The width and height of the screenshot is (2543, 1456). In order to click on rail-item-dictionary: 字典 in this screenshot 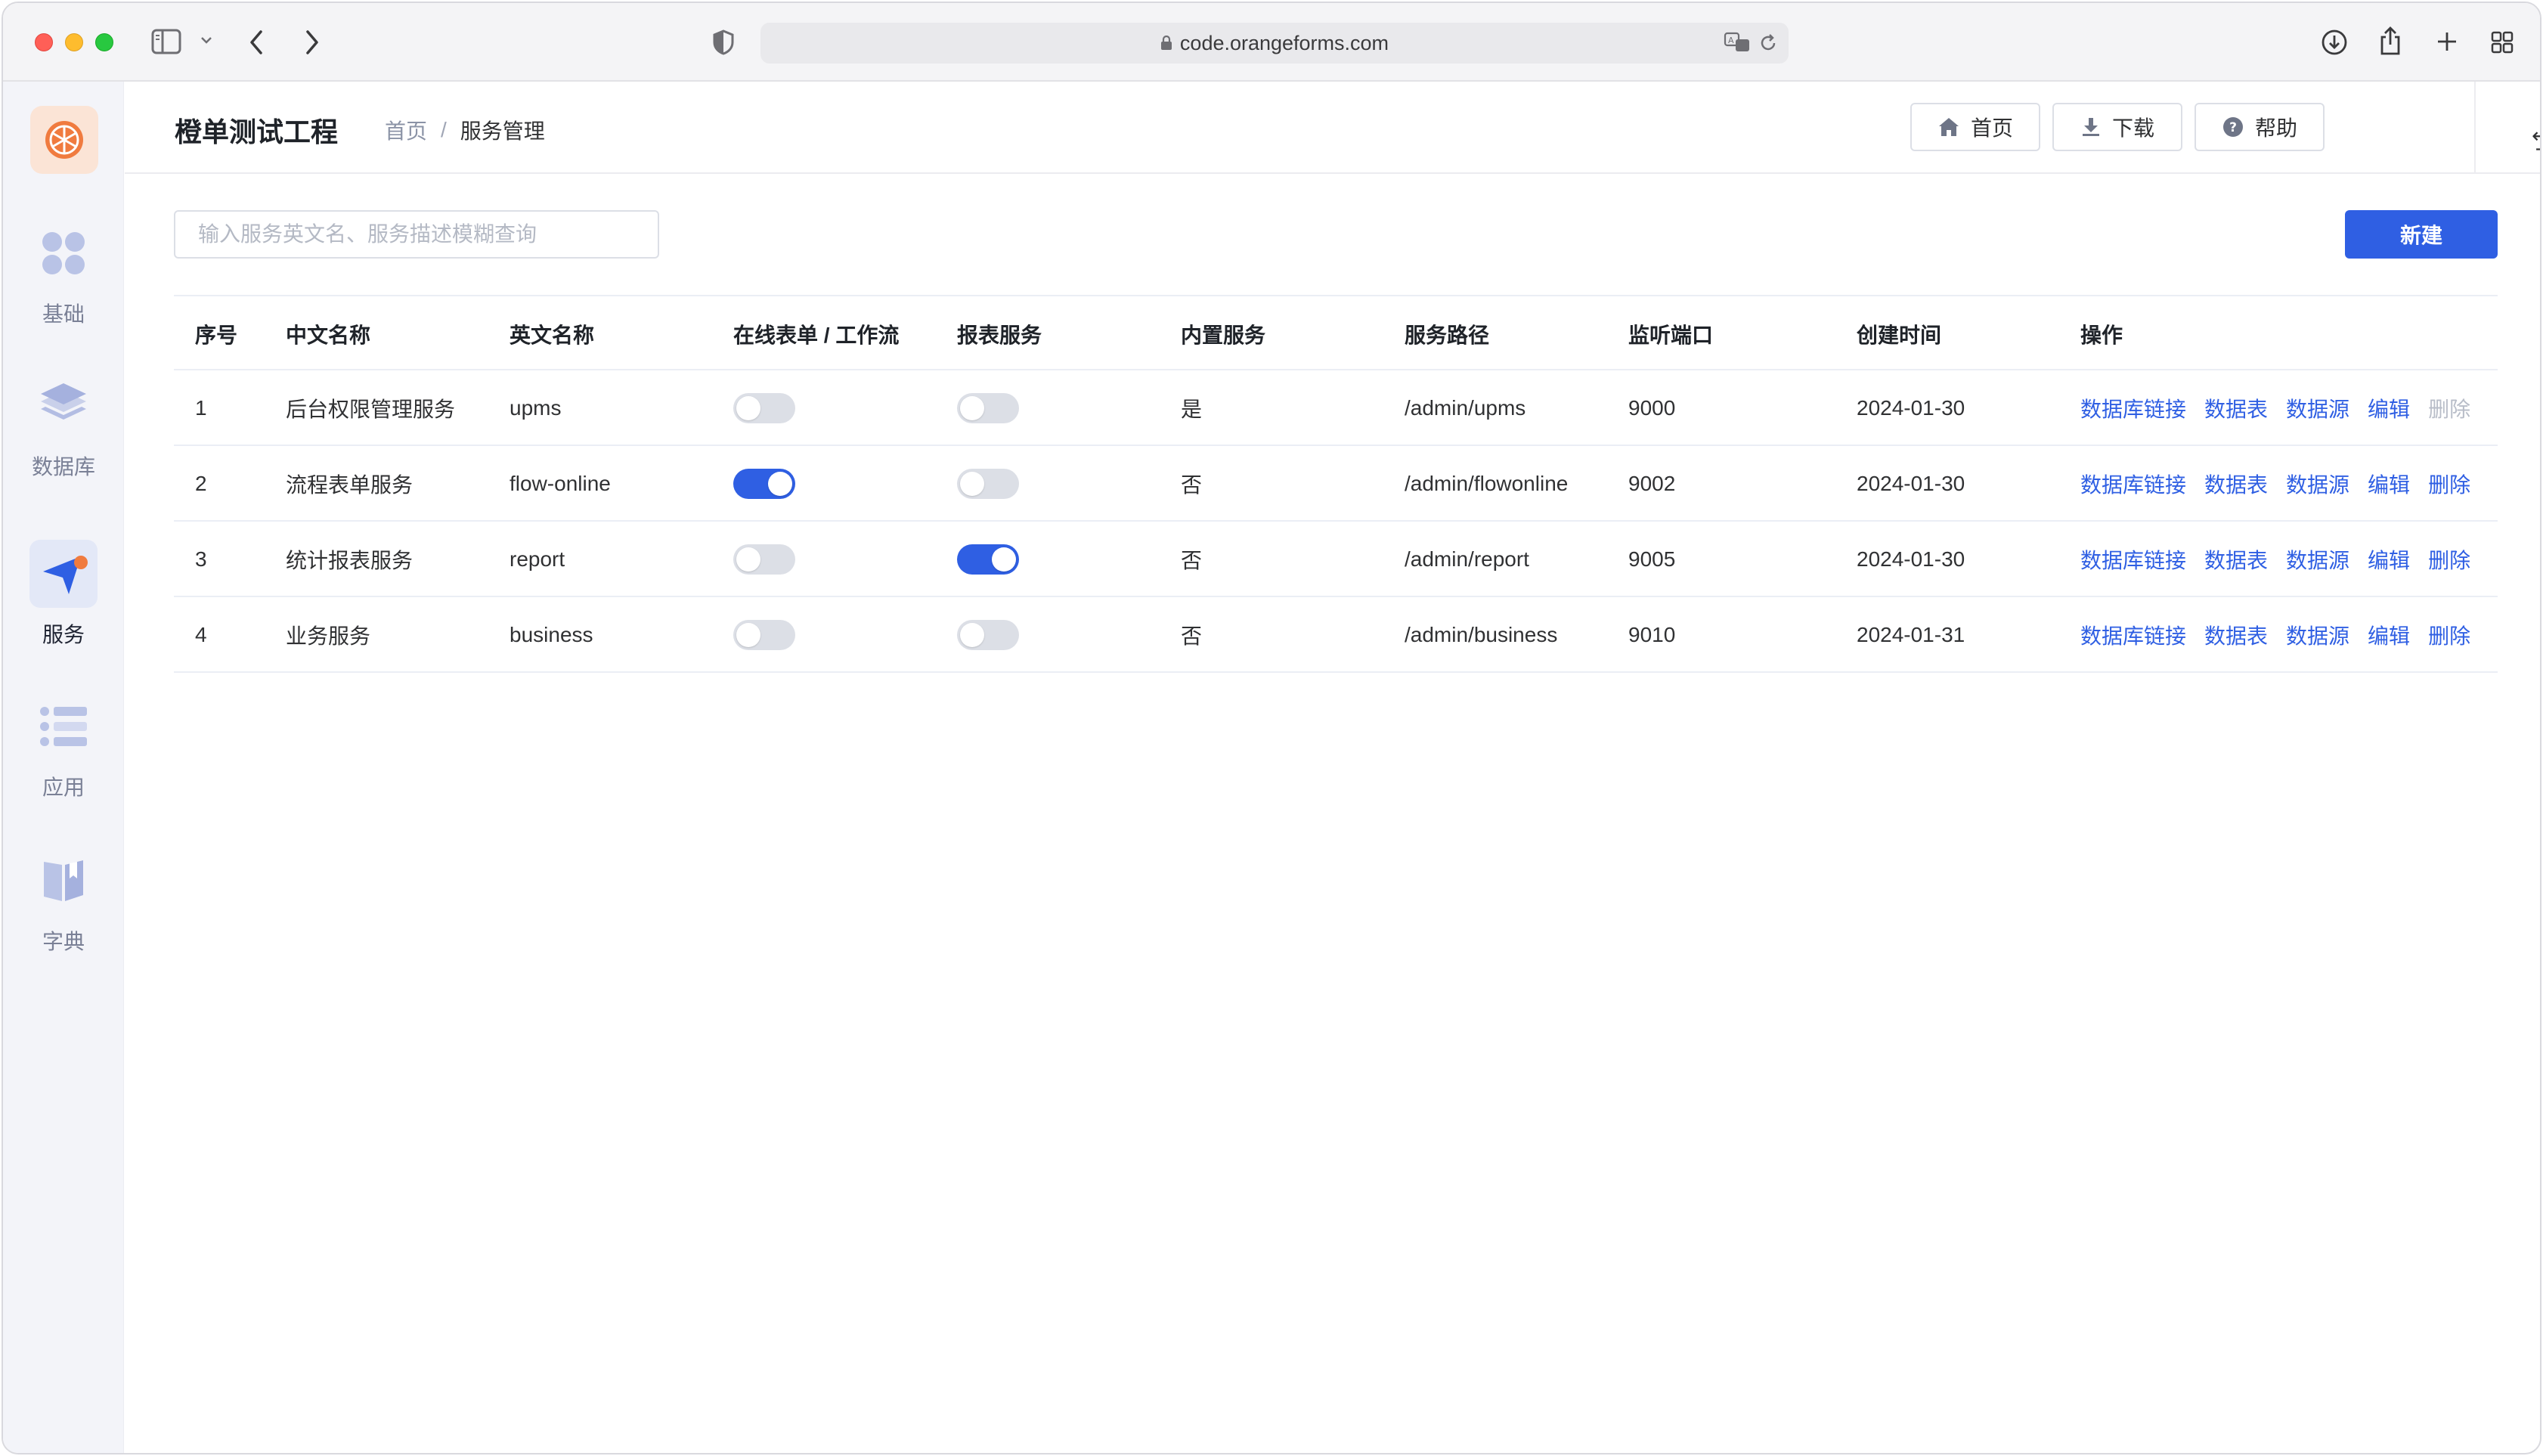, I will do `click(63, 911)`.